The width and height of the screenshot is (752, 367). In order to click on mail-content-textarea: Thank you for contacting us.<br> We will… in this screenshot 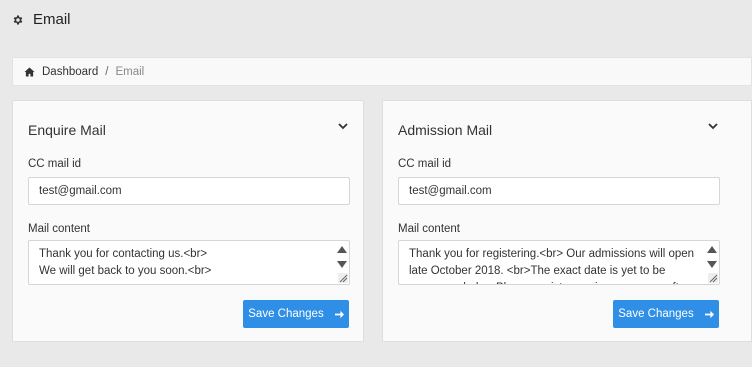, I will do `click(189, 262)`.